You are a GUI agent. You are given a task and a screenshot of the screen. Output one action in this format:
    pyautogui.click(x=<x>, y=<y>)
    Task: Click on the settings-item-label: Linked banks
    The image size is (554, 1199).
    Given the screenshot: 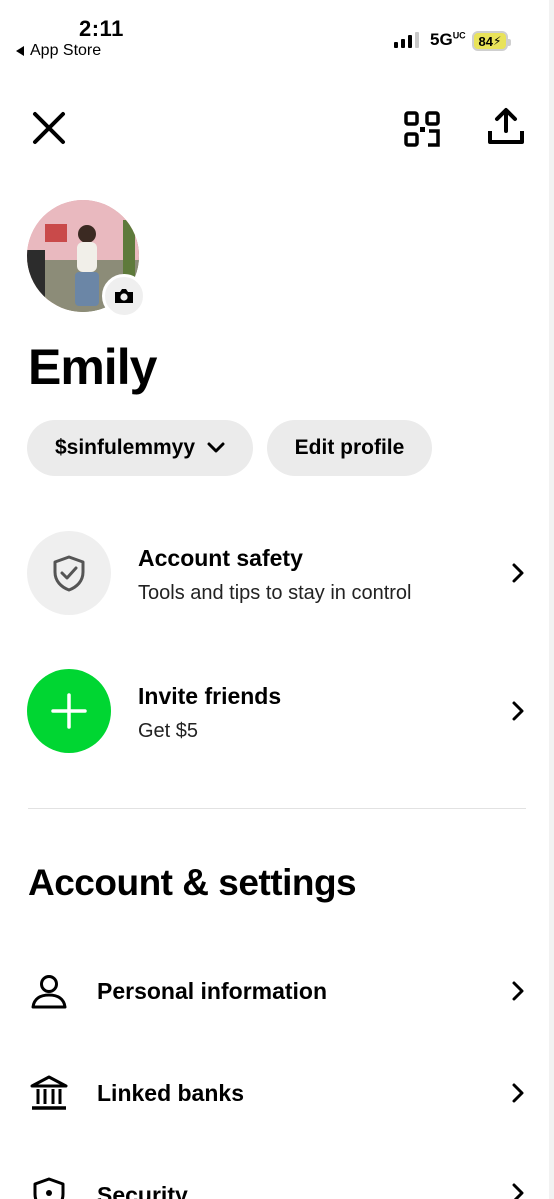 What is the action you would take?
    pyautogui.click(x=170, y=1093)
    